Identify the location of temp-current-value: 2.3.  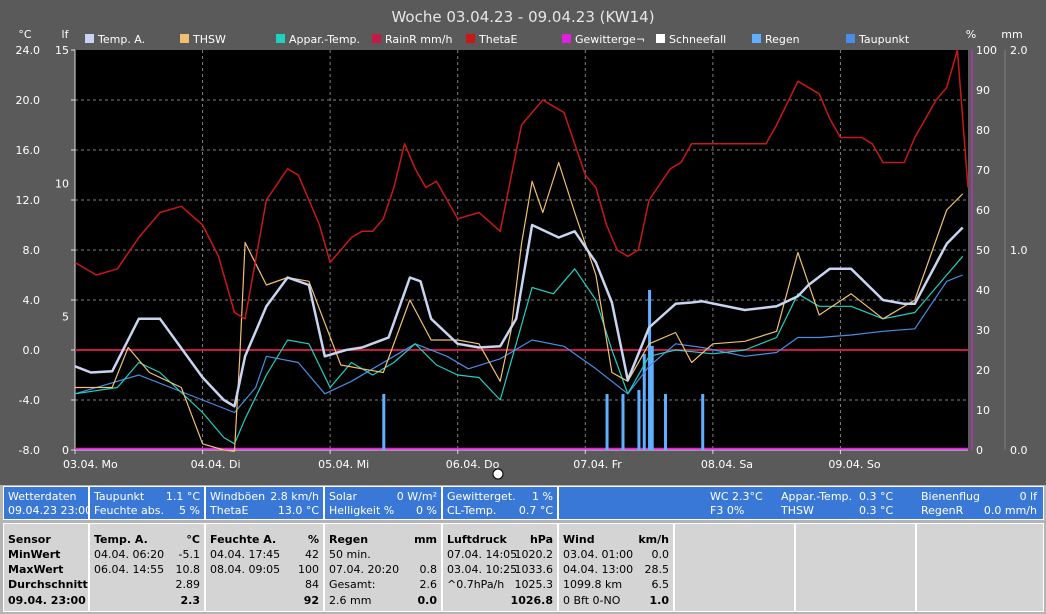
(190, 600).